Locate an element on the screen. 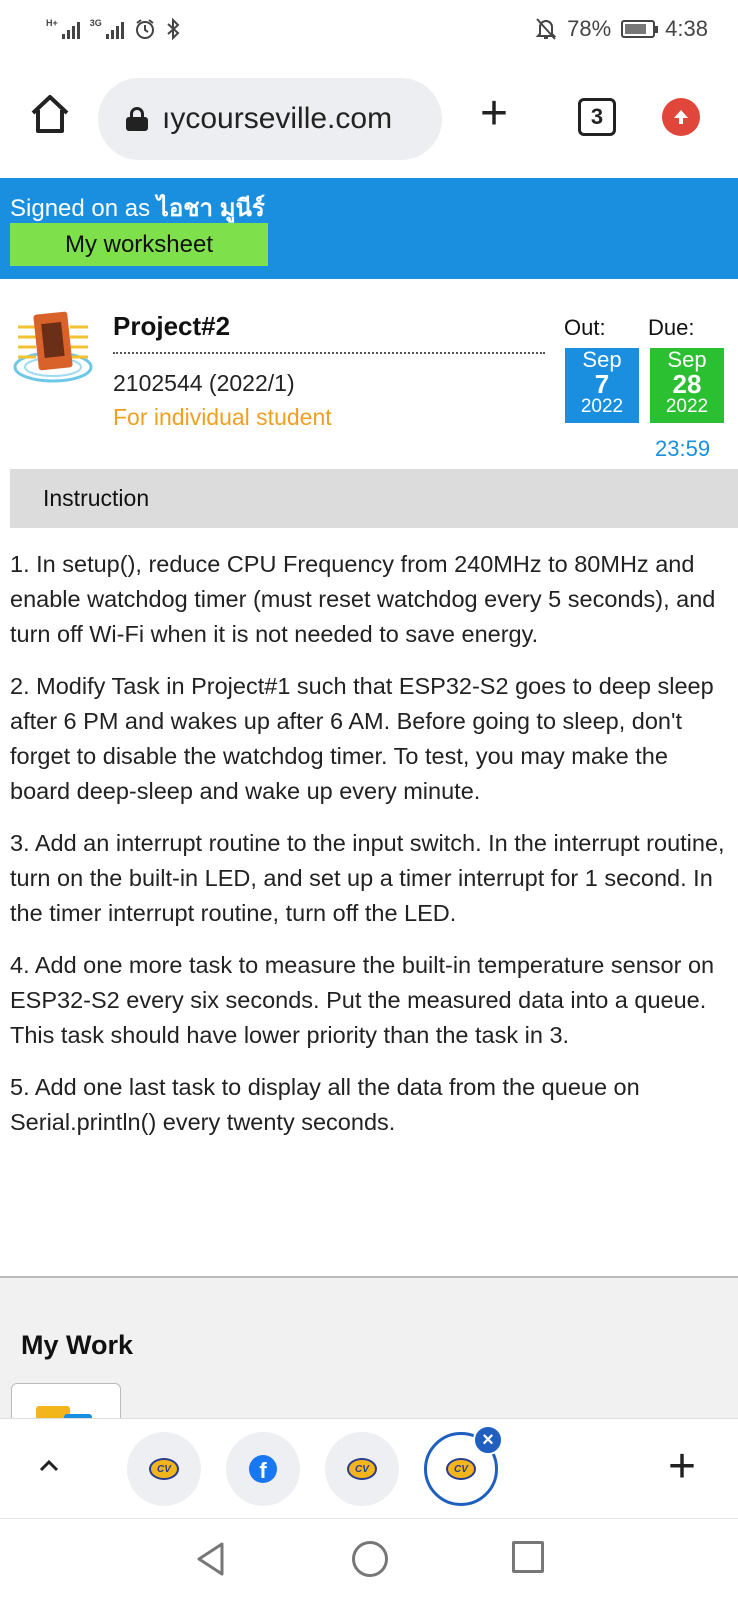 This screenshot has height=1600, width=738. tab-courseville-1: CV is located at coordinates (164, 1469).